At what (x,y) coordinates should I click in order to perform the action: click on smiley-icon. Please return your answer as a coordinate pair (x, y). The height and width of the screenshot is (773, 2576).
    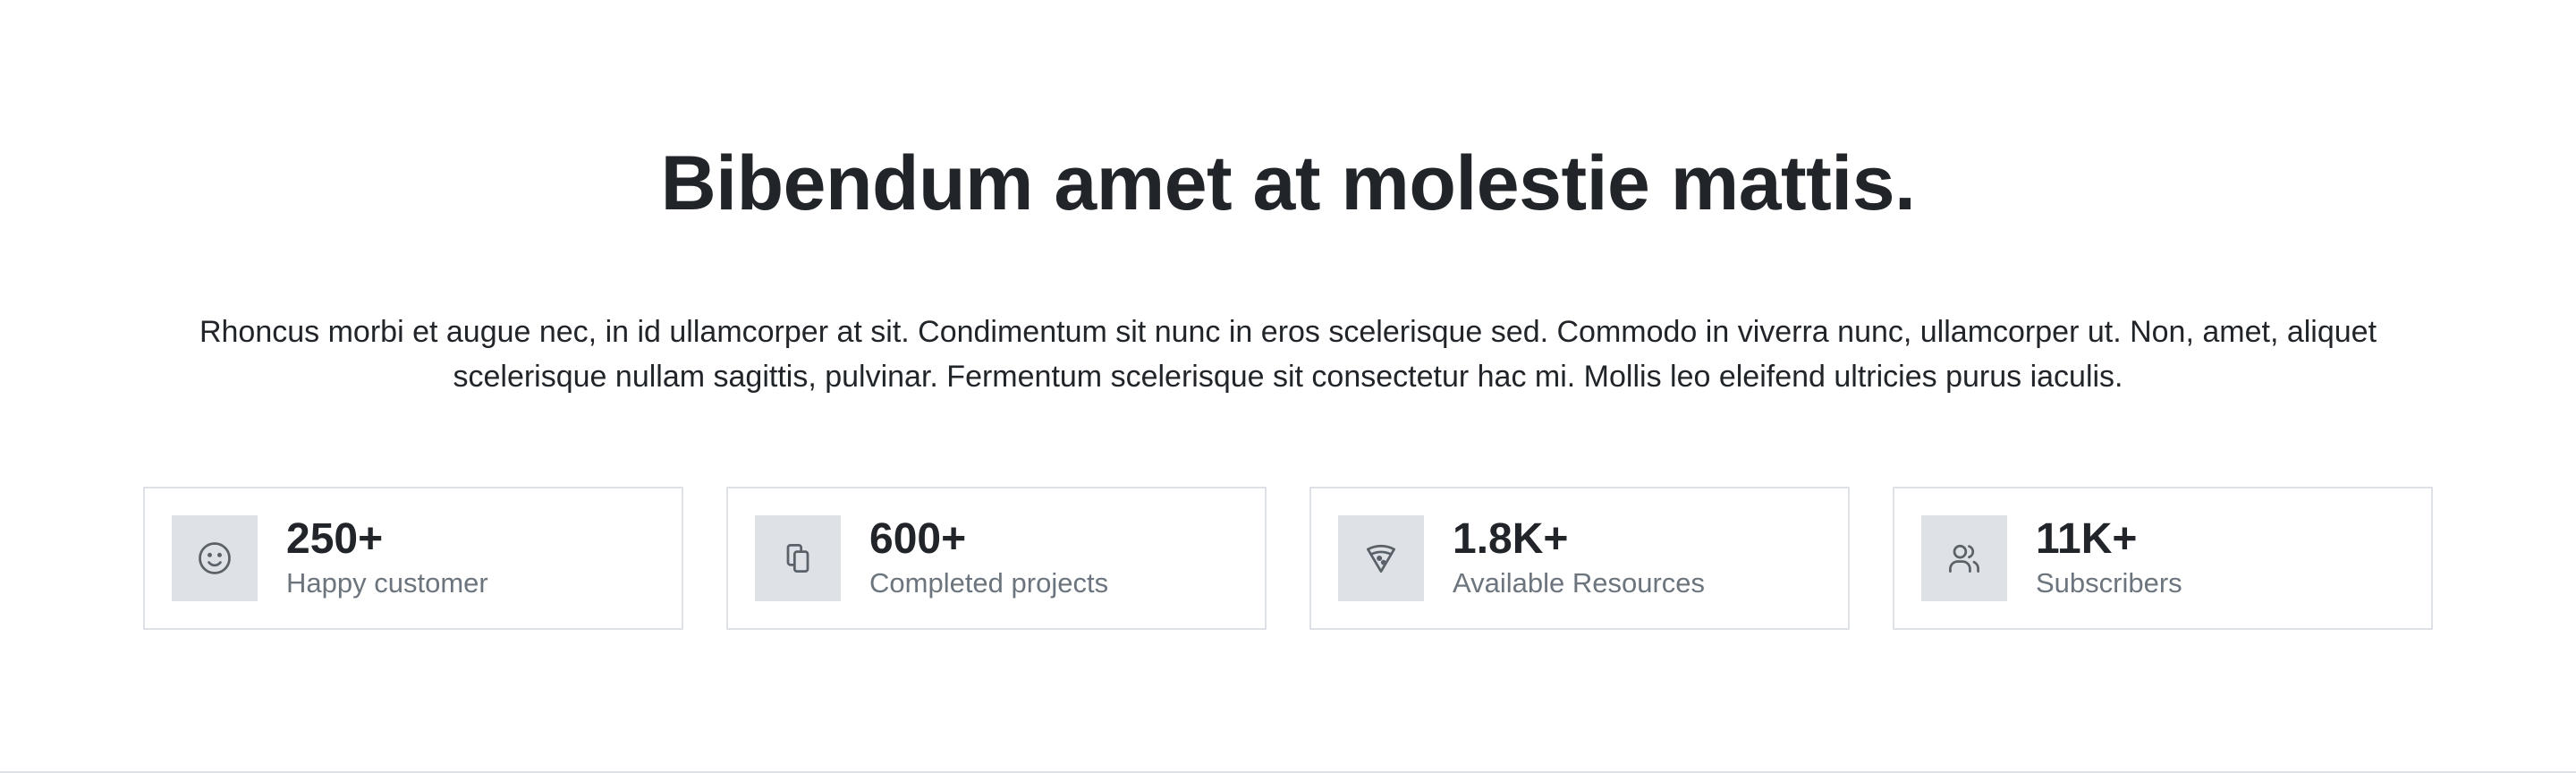
    Looking at the image, I should click on (215, 558).